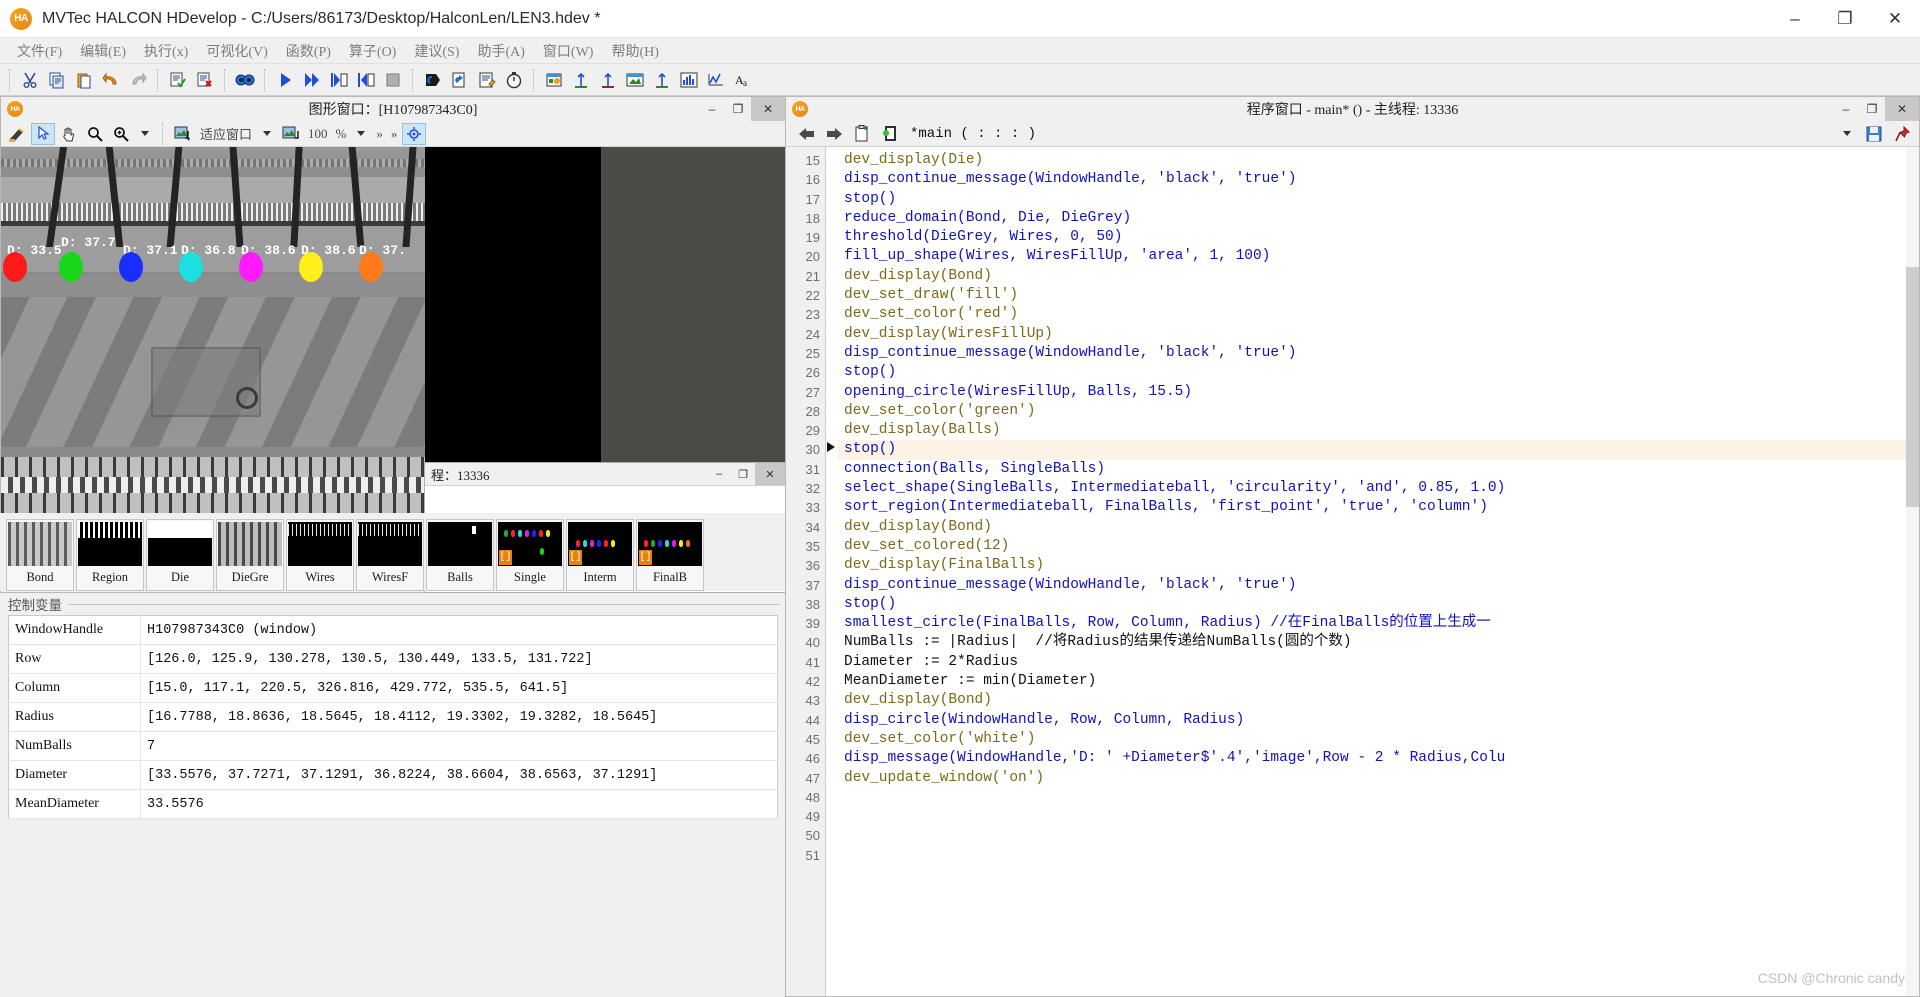  What do you see at coordinates (84, 80) in the screenshot?
I see `paste-icon` at bounding box center [84, 80].